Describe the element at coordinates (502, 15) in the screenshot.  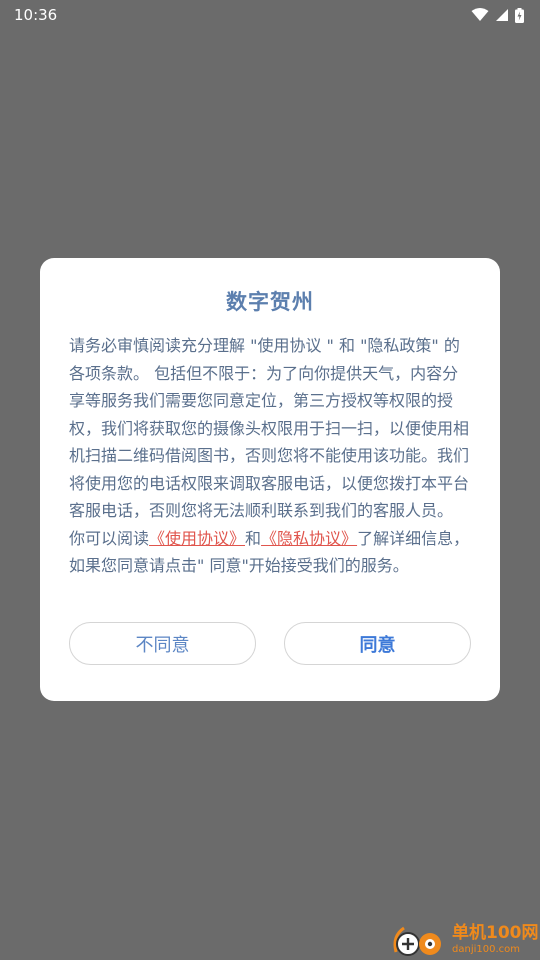
I see `signal-icon` at that location.